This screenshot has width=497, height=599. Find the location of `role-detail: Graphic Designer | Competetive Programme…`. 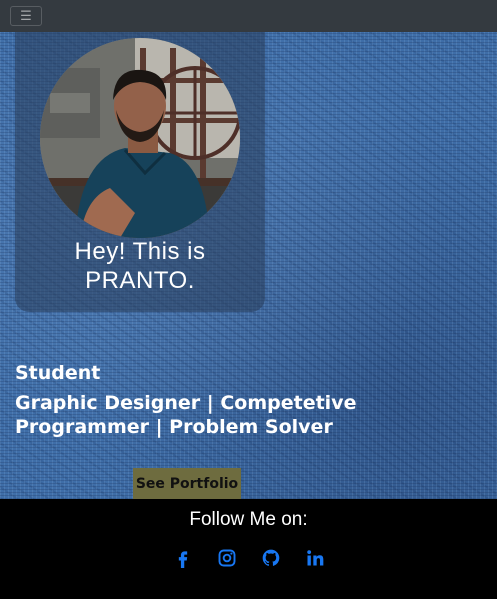

role-detail: Graphic Designer | Competetive Programme… is located at coordinates (186, 415).